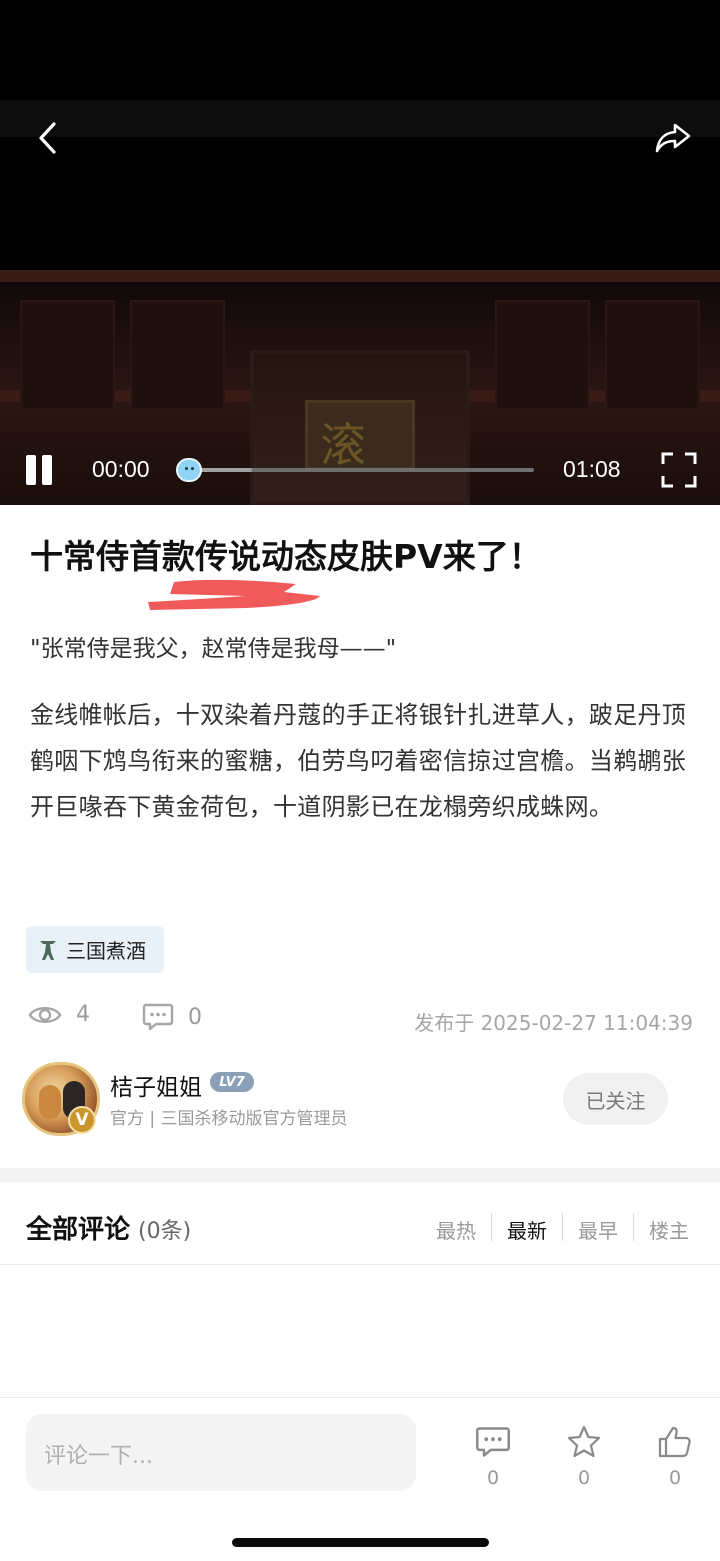  I want to click on fullscreen-button, so click(679, 470).